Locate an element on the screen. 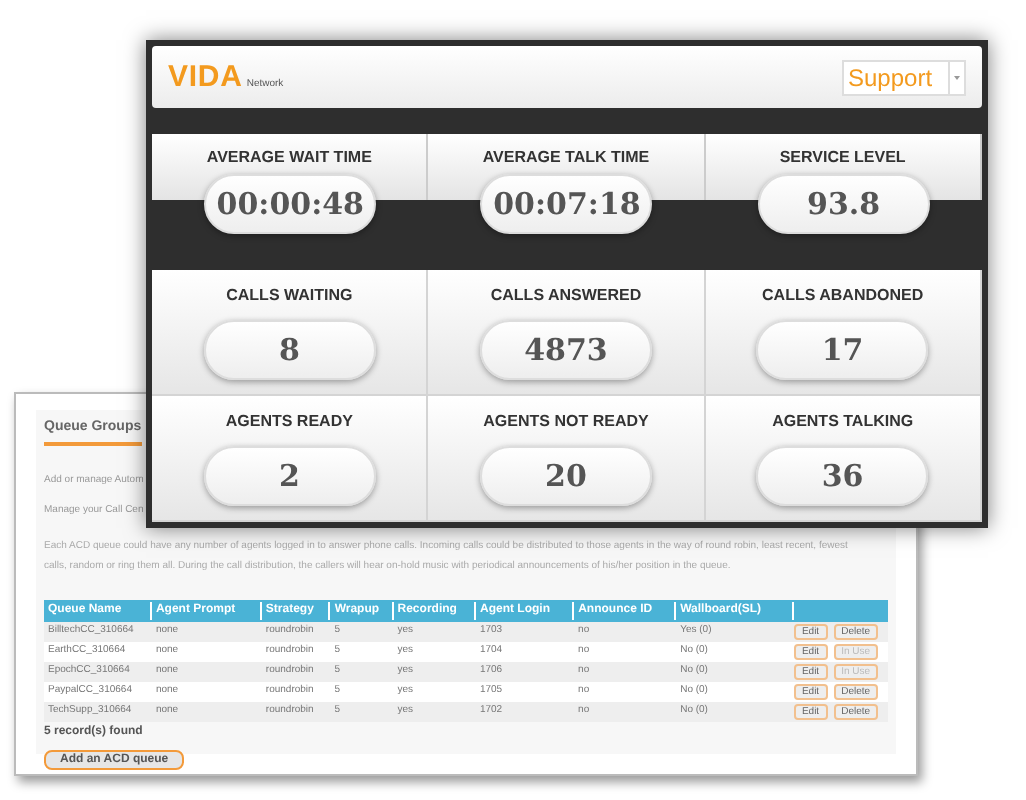 Image resolution: width=1026 pixels, height=800 pixels. metric-value: 4873 is located at coordinates (565, 350).